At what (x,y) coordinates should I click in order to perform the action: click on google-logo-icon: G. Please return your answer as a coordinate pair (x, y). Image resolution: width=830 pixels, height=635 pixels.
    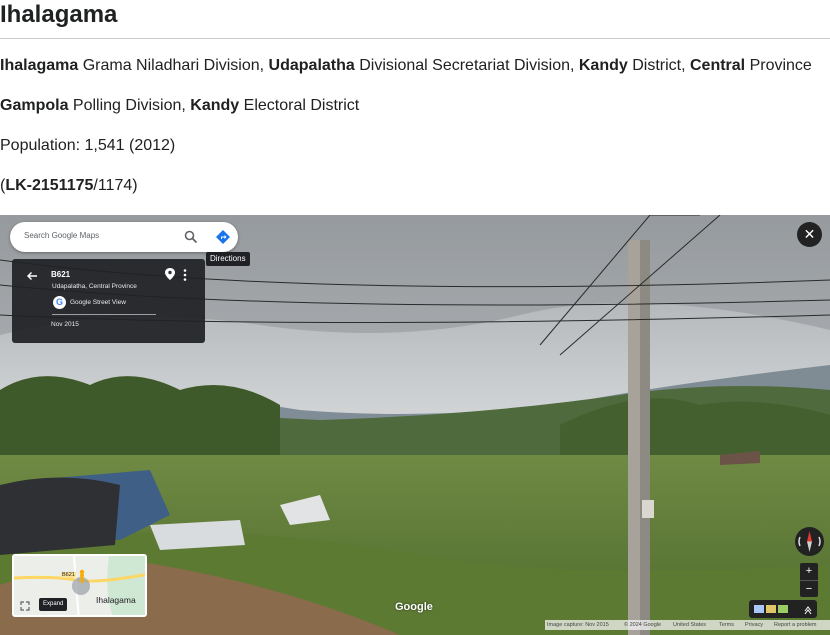
    Looking at the image, I should click on (59, 302).